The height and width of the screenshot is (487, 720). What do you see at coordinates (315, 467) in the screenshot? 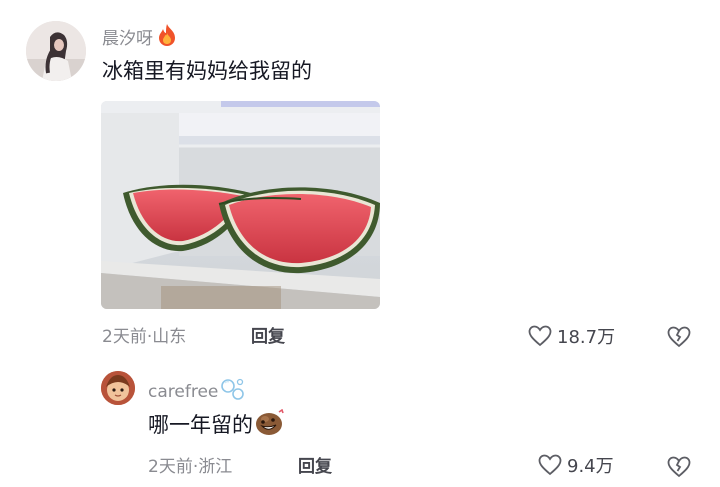
I see `reply-to-reply-button: 回复` at bounding box center [315, 467].